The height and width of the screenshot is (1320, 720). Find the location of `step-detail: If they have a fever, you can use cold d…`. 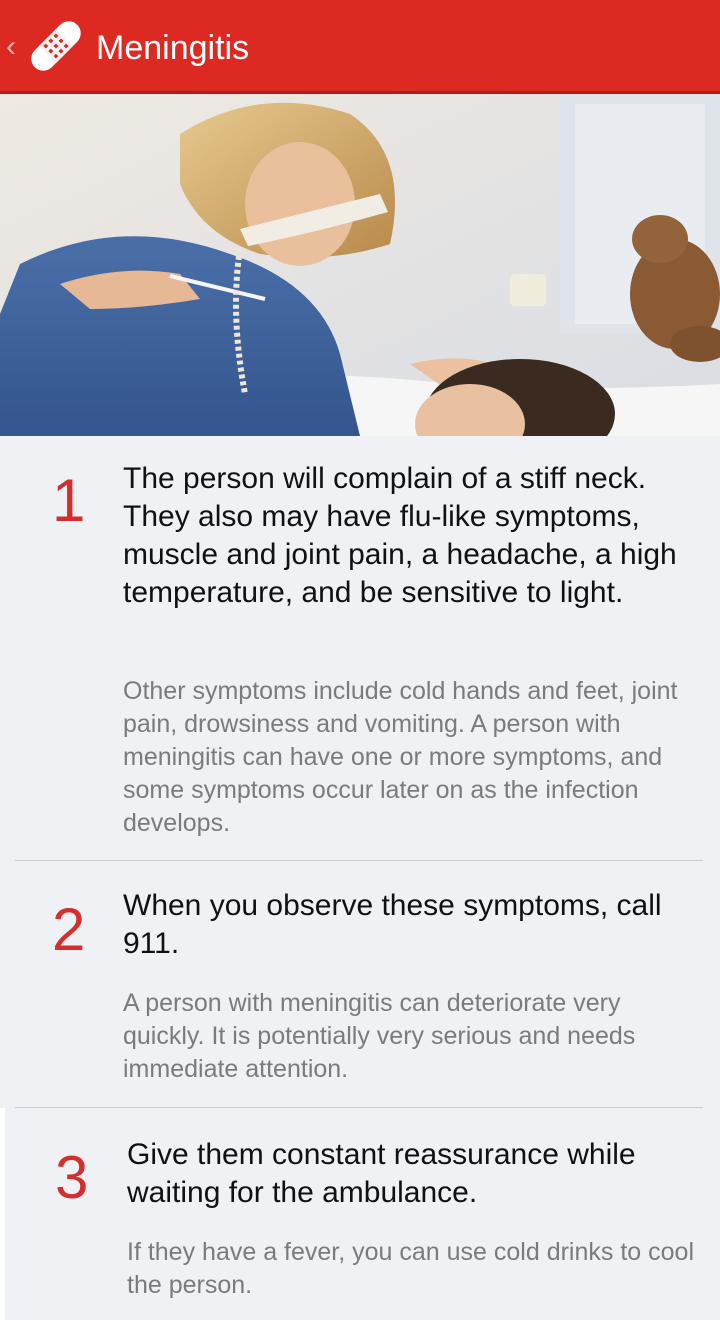

step-detail: If they have a fever, you can use cold d… is located at coordinates (410, 1268).